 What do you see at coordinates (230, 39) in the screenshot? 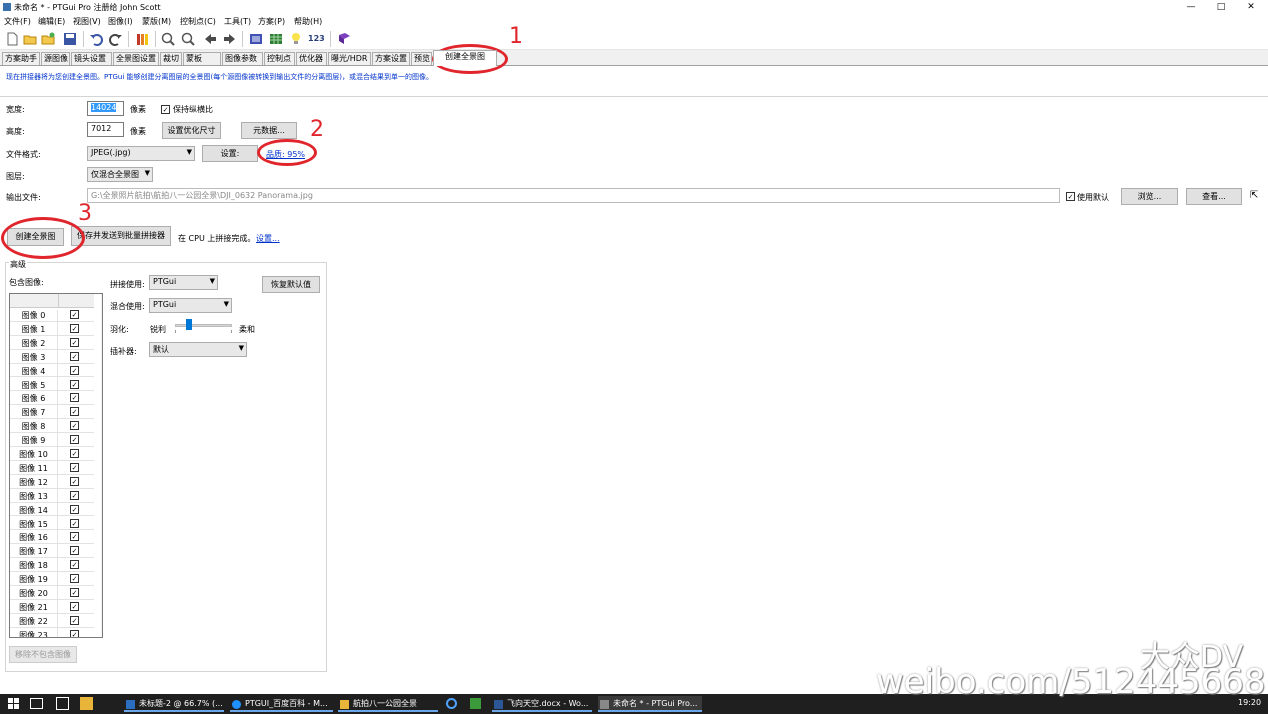
I see `arrow-right-icon` at bounding box center [230, 39].